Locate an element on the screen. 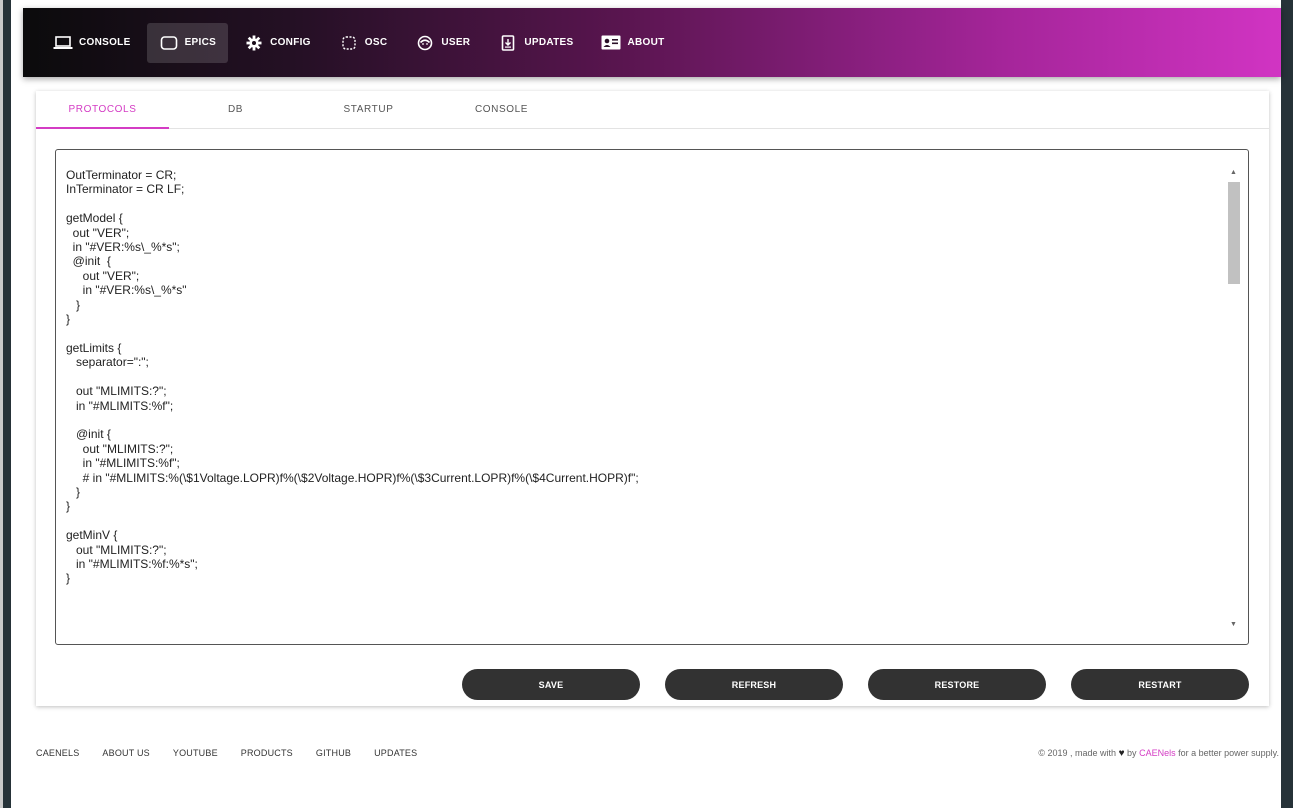 The height and width of the screenshot is (808, 1293). nav-osc-label: OSC is located at coordinates (376, 42).